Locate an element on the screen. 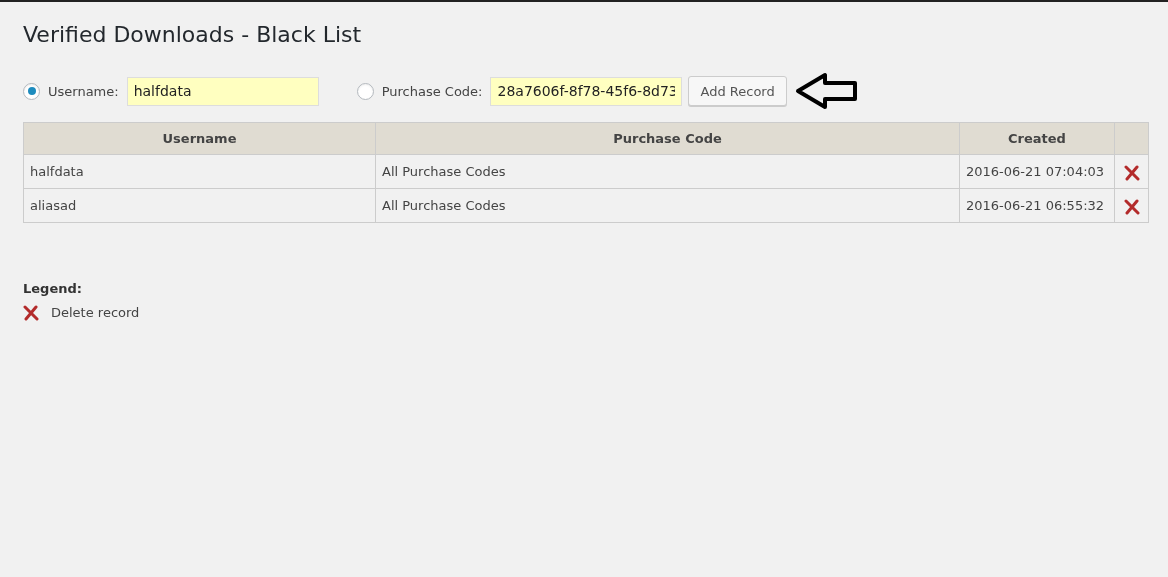 The width and height of the screenshot is (1168, 577). table-cell: aliasad is located at coordinates (199, 205).